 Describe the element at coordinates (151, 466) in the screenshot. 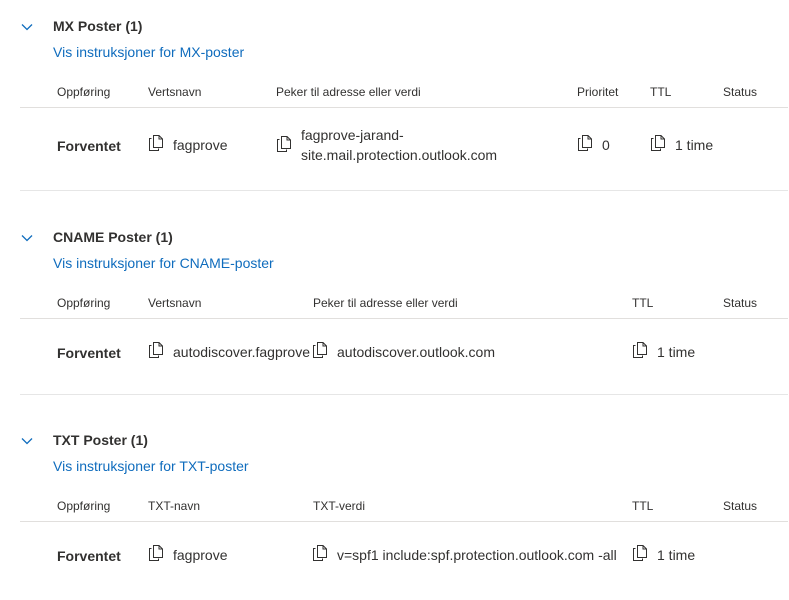

I see `txt-instructions-link: Vis instruksjoner for TXT-poster` at that location.